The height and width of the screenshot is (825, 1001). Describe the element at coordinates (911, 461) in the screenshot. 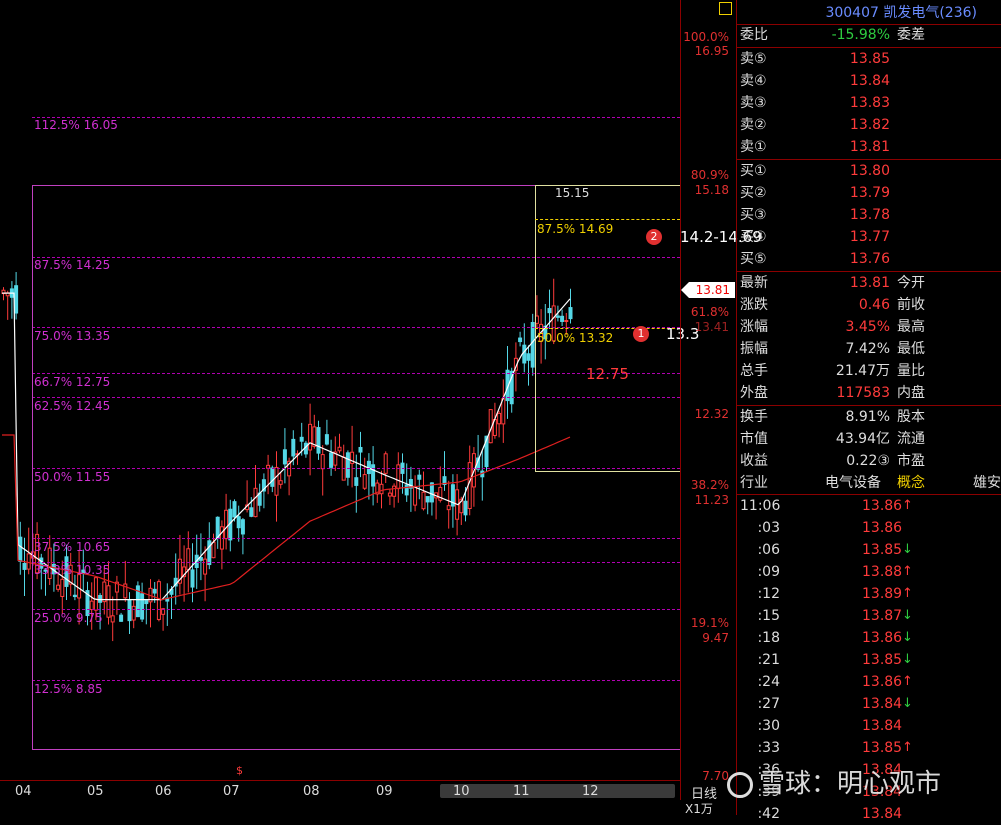

I see `stat-label2: 市盈` at that location.